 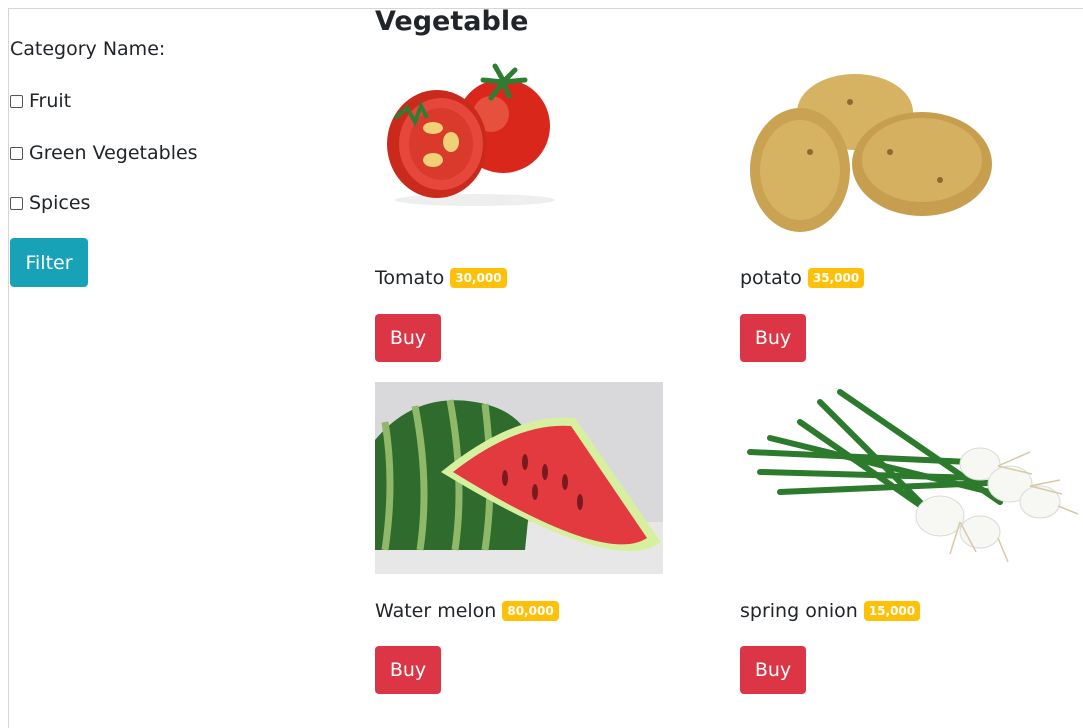 I want to click on category-label: Green Vegetables, so click(x=113, y=153).